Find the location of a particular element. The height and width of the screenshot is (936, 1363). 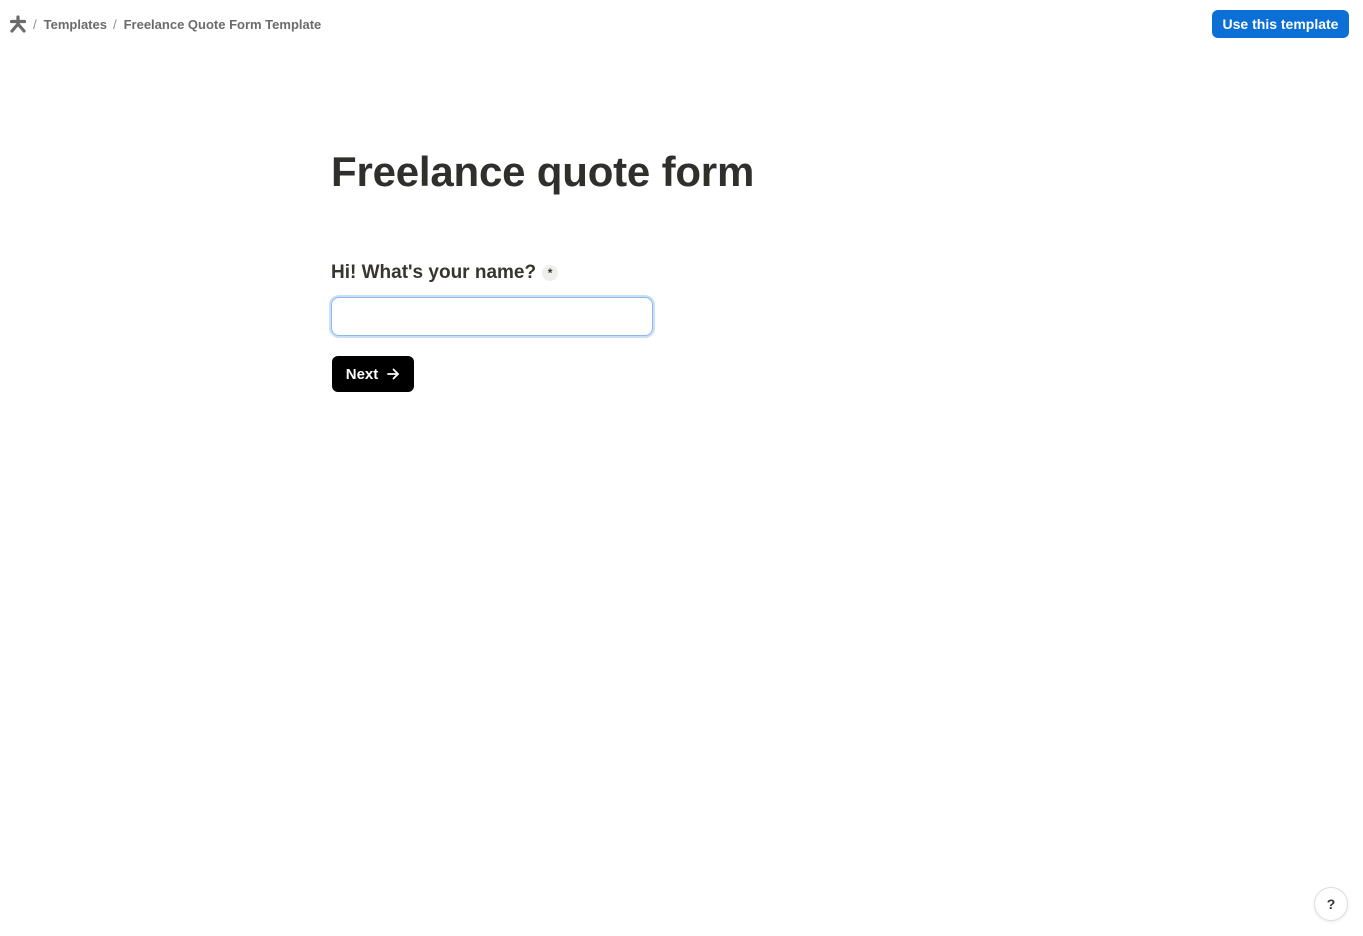

breadcrumb-current-page: Freelance Quote Form Template is located at coordinates (223, 24).